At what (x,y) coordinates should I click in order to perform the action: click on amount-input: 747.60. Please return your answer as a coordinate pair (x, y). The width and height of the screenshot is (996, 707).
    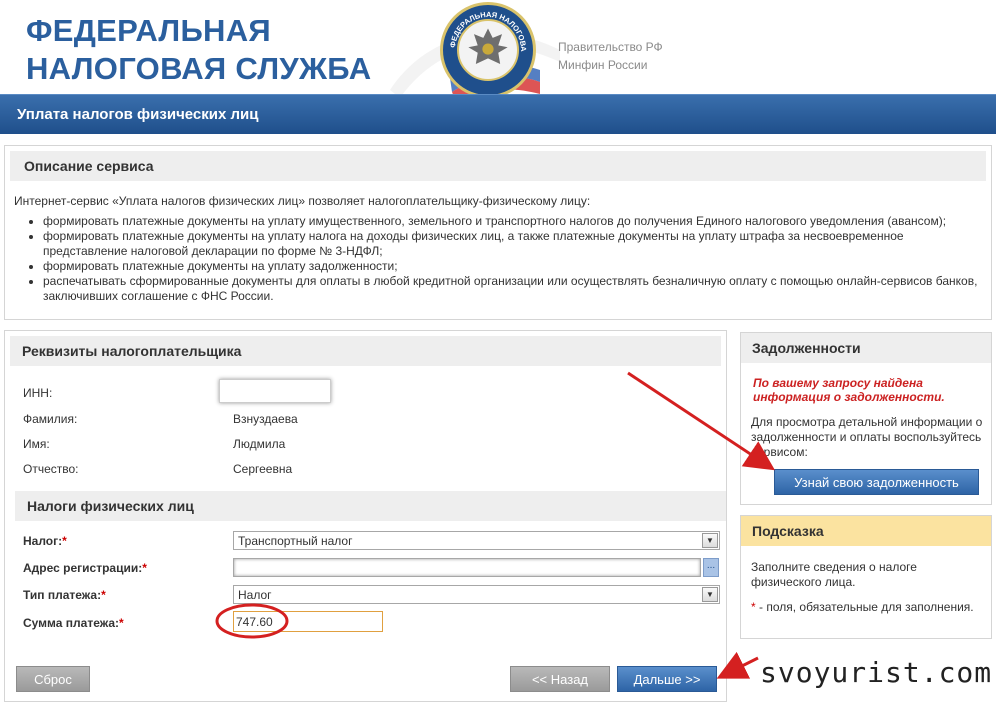
    Looking at the image, I should click on (308, 621).